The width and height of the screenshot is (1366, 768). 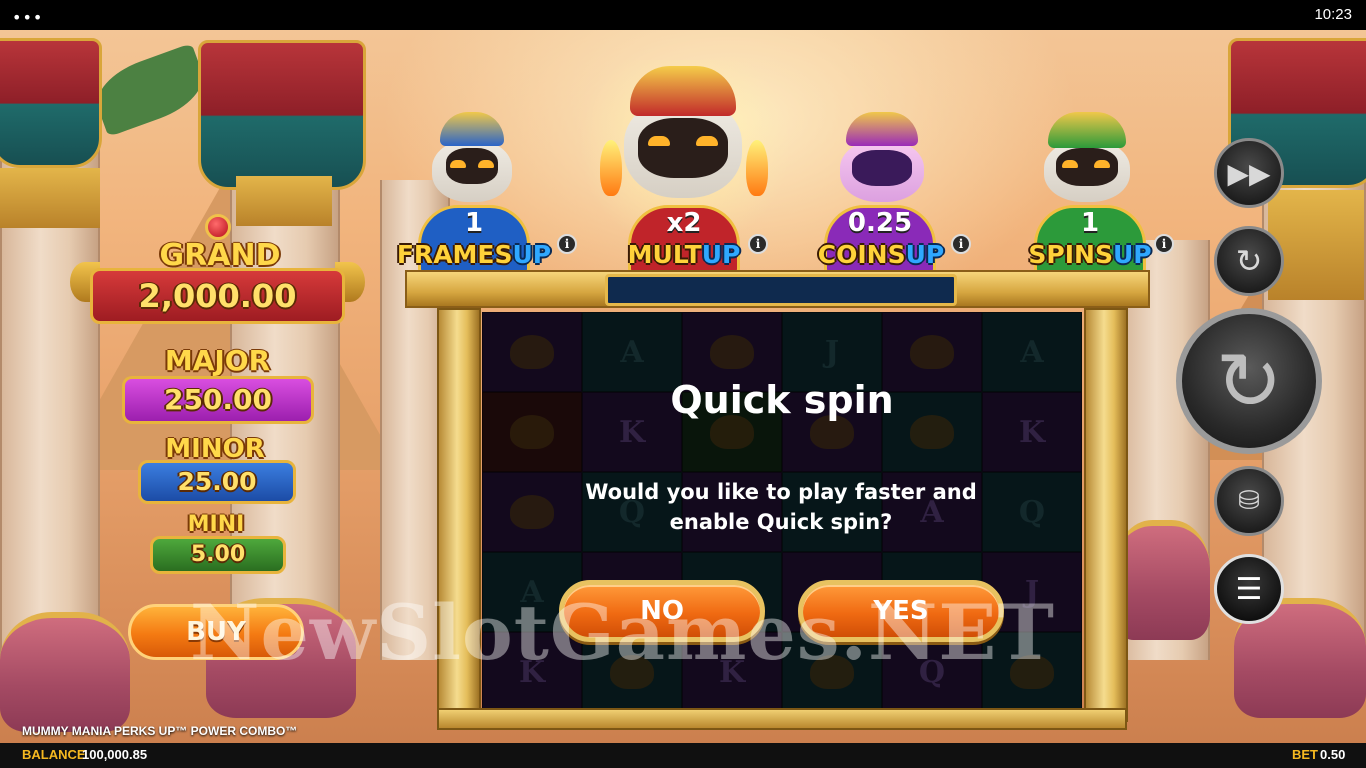 What do you see at coordinates (54, 754) in the screenshot?
I see `balance-label: BALANCE` at bounding box center [54, 754].